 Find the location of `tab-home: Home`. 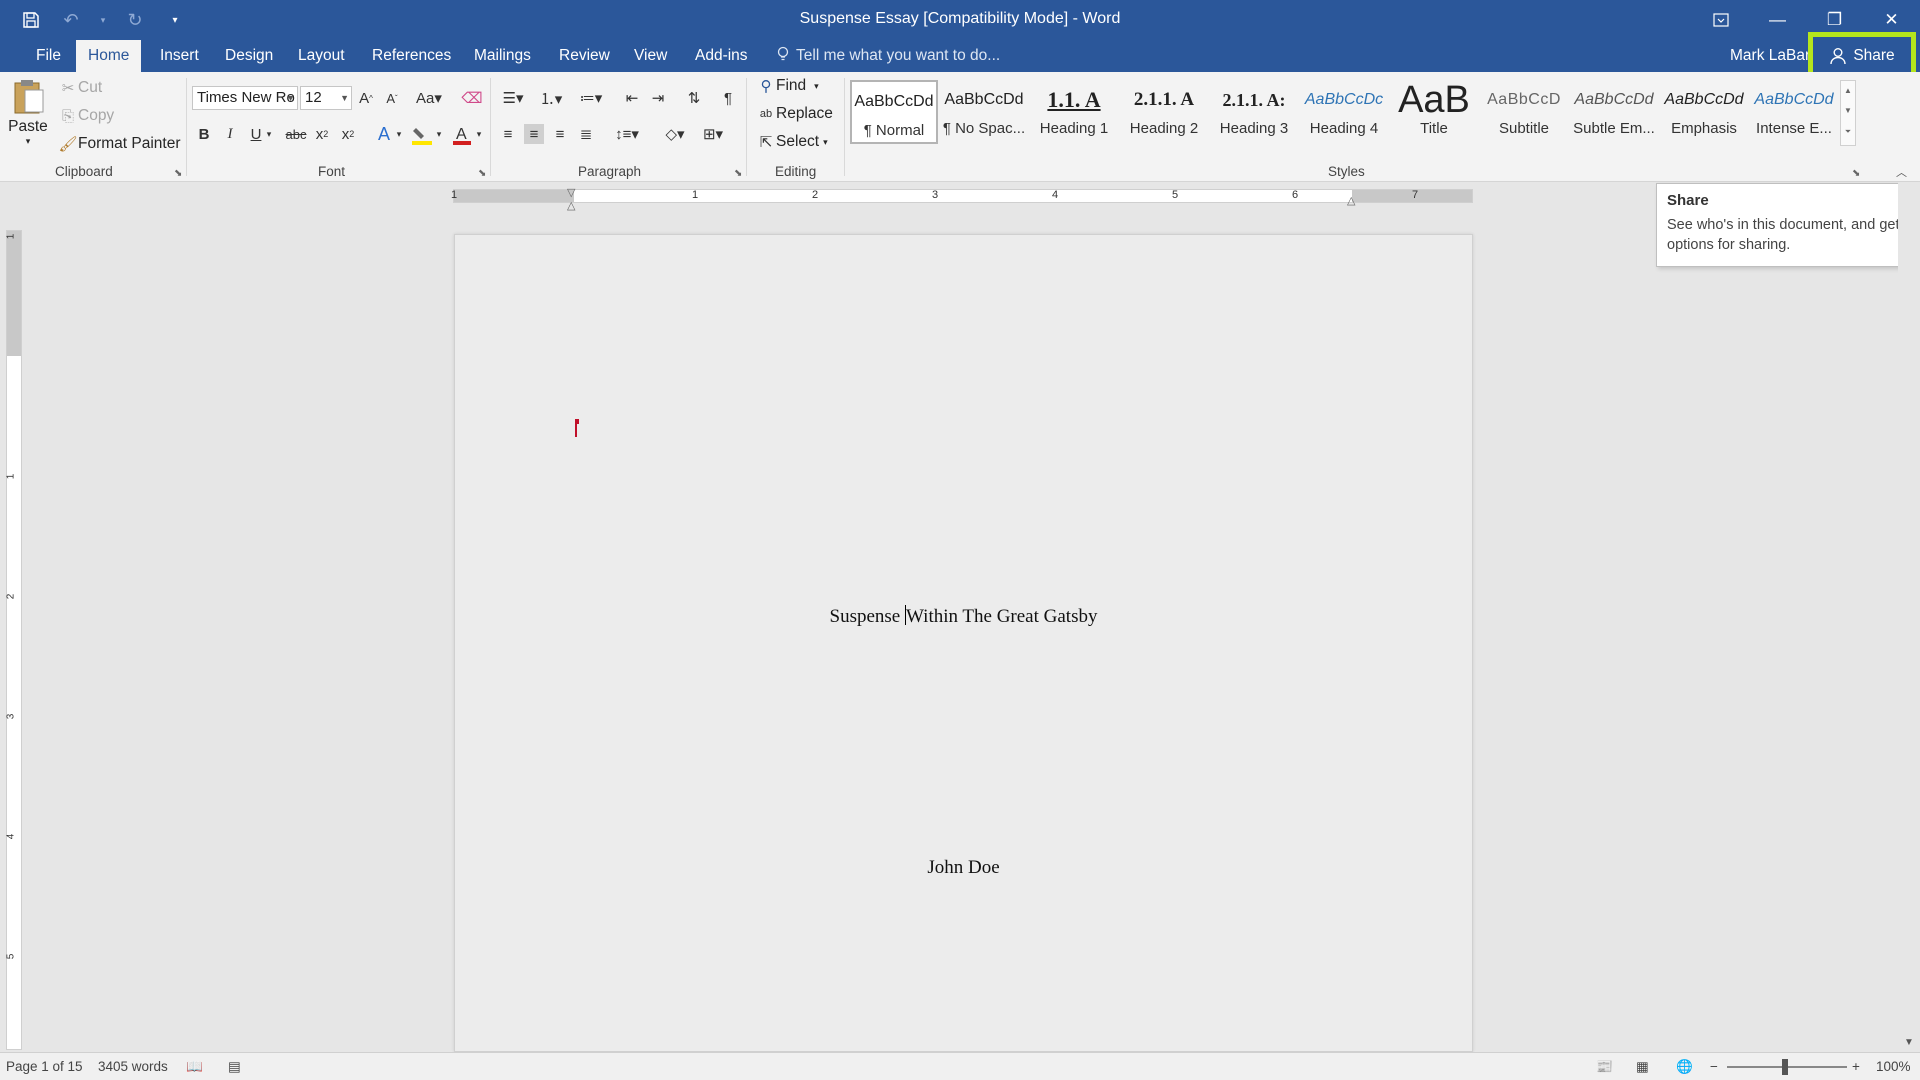

tab-home: Home is located at coordinates (109, 56).